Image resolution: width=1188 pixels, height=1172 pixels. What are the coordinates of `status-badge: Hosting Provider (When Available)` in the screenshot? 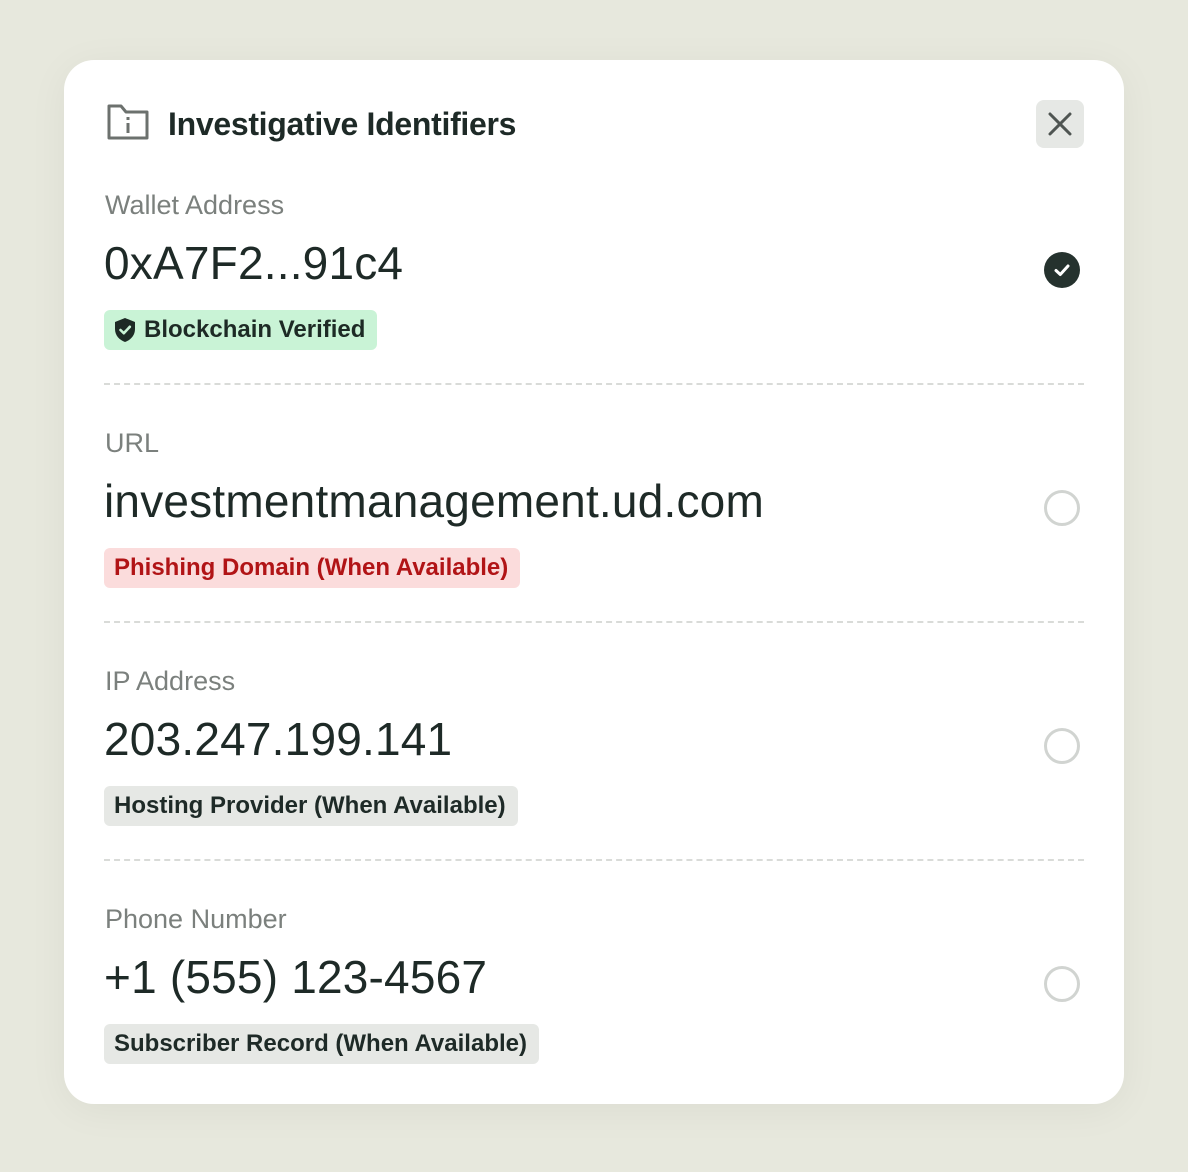 It's located at (311, 806).